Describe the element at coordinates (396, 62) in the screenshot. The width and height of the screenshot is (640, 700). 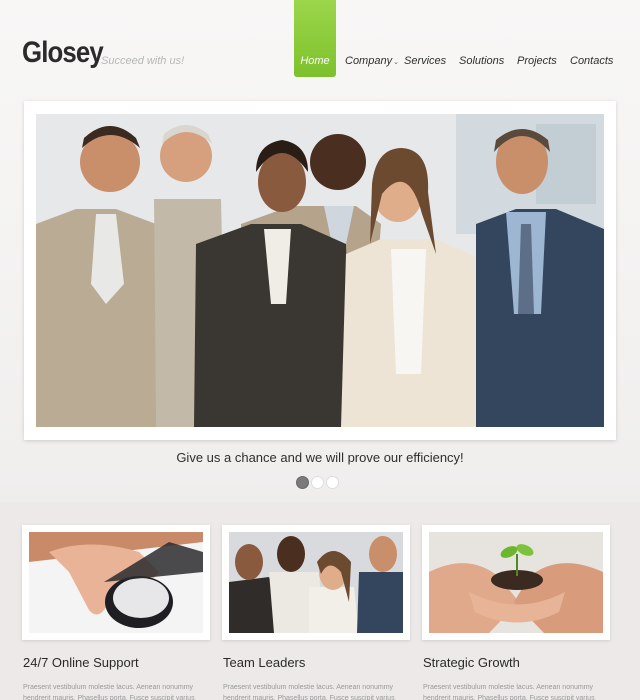
I see `chevron-down-icon: ⌄` at that location.